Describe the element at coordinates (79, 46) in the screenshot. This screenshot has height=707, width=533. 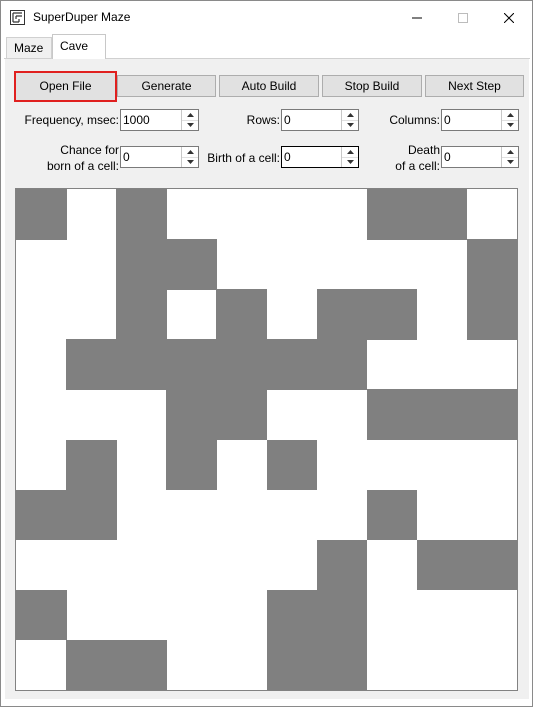
I see `tab-cave: Cave` at that location.